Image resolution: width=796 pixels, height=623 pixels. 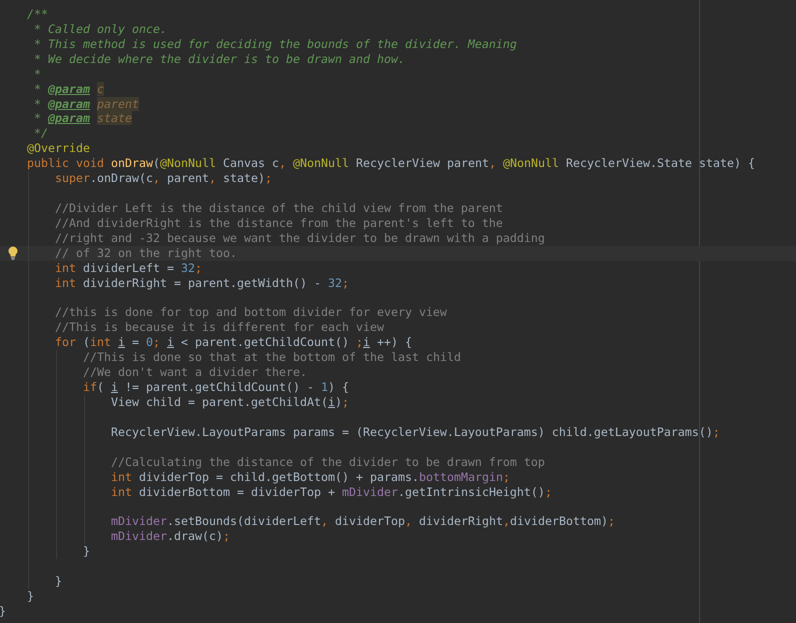 What do you see at coordinates (37, 74) in the screenshot?
I see `code-line: *` at bounding box center [37, 74].